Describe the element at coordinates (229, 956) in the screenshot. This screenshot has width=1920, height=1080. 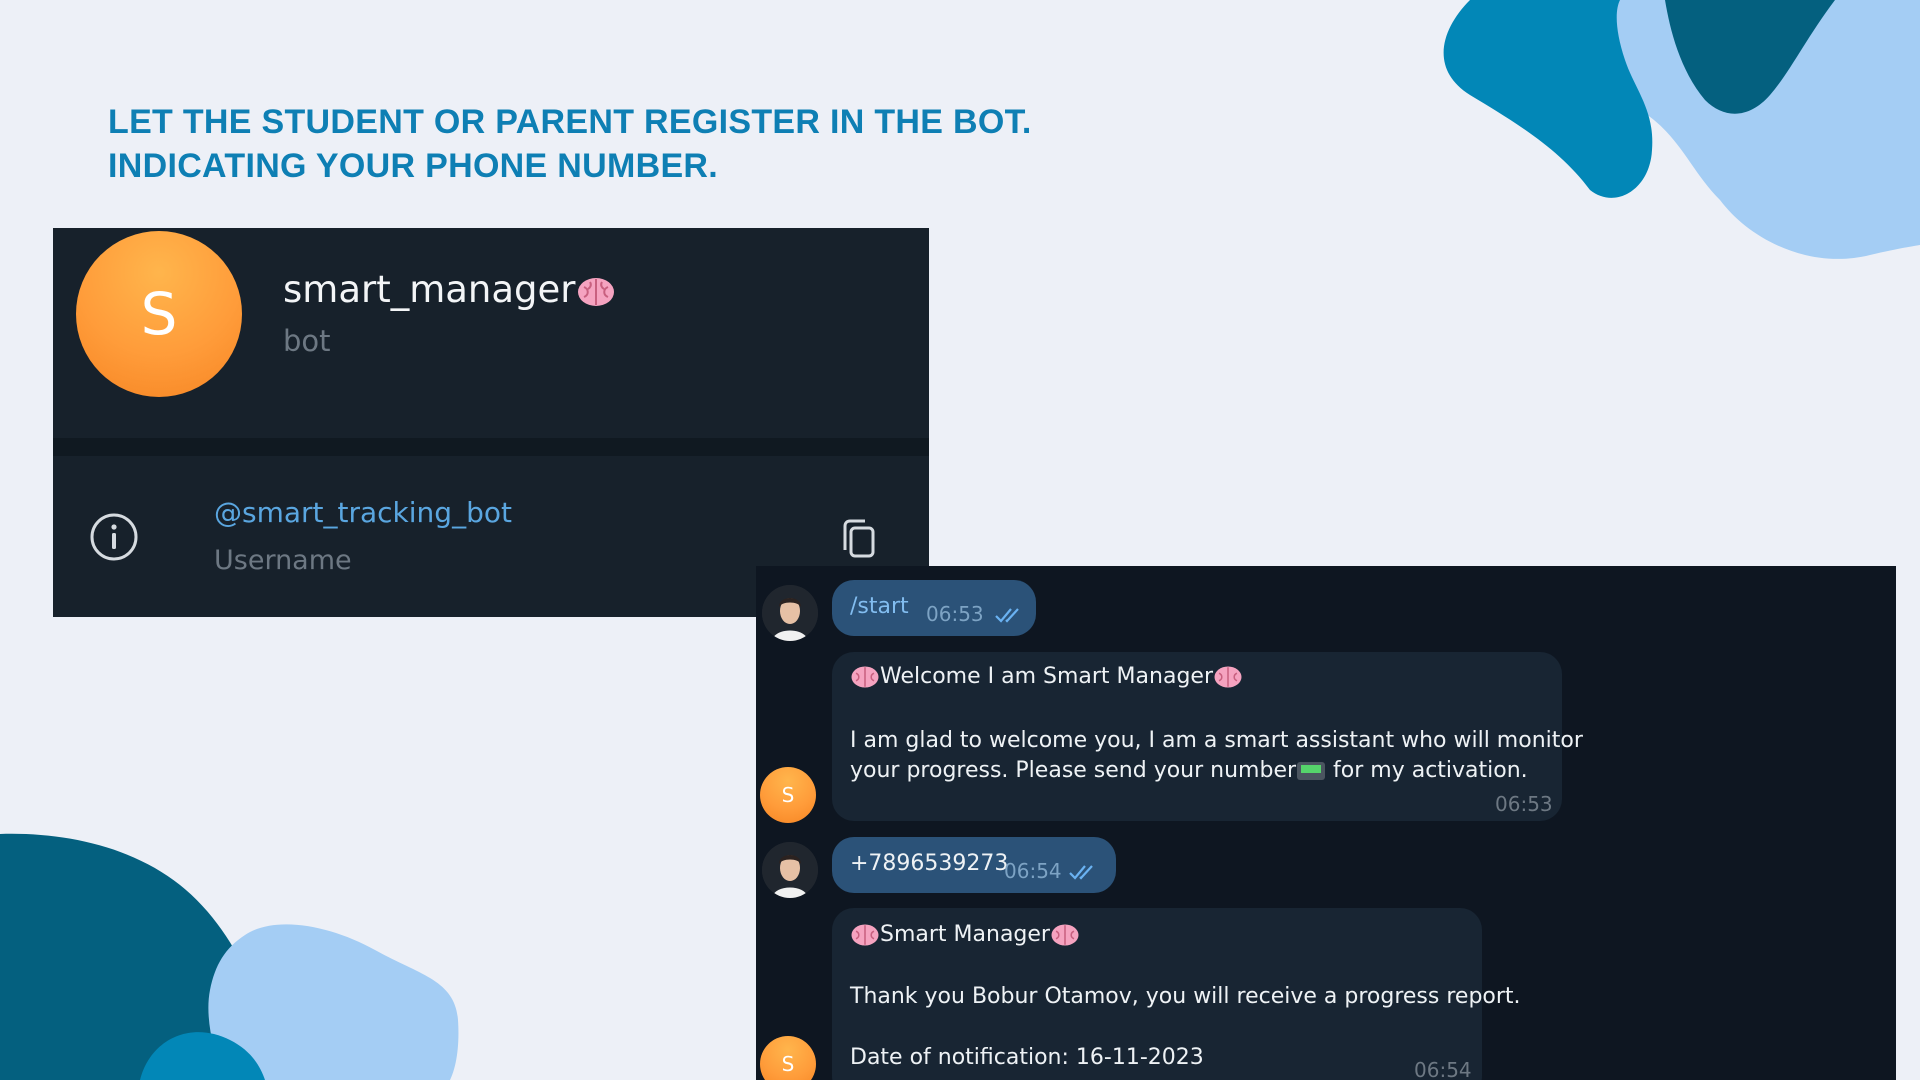
I see `decorative-blob-bottom-left` at that location.